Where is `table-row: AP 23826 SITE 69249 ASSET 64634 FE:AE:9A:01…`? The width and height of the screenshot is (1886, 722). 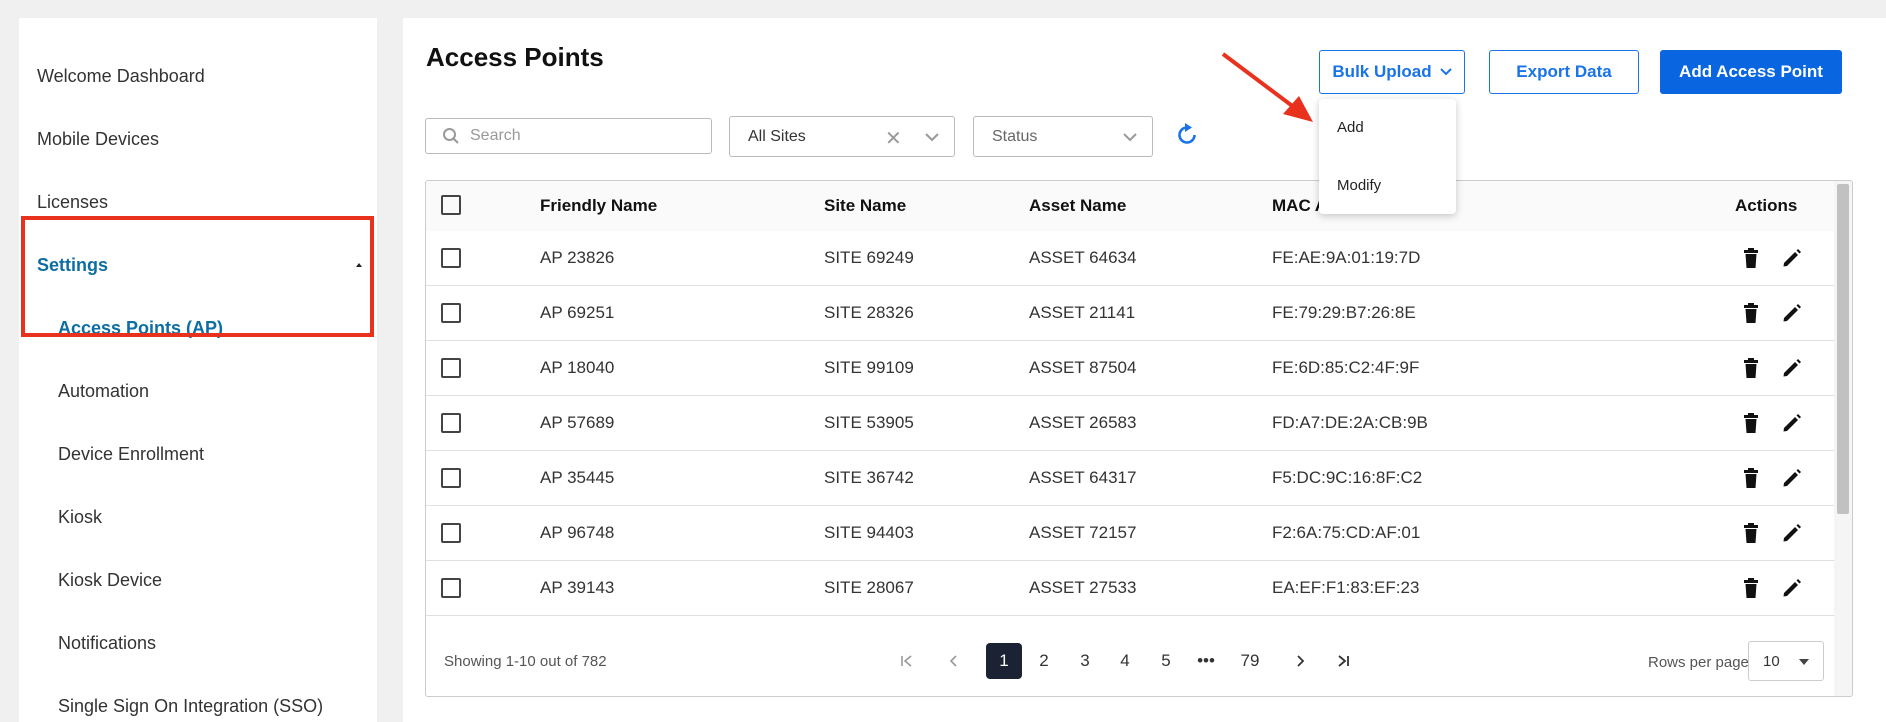 table-row: AP 23826 SITE 69249 ASSET 64634 FE:AE:9A:01… is located at coordinates (1130, 258).